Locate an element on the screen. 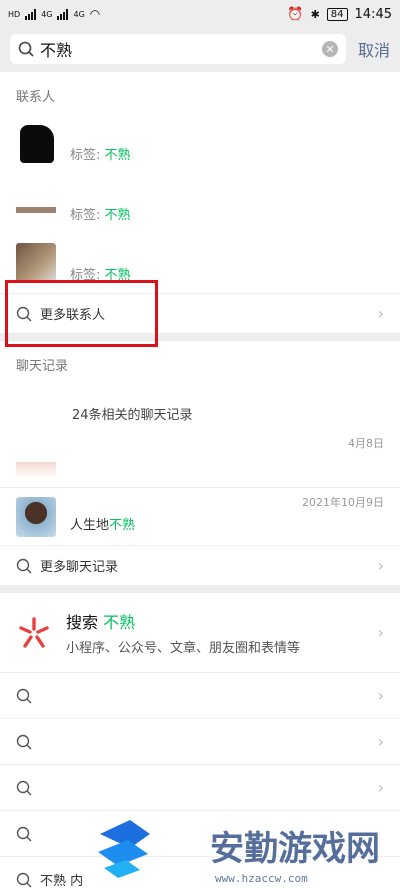 This screenshot has height=888, width=400. net1-label: 4G is located at coordinates (47, 14).